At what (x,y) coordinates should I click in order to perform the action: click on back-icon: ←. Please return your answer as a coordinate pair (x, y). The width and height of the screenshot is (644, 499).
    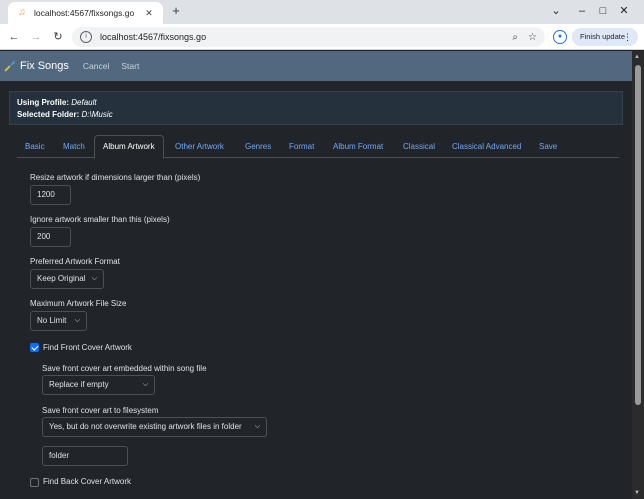
    Looking at the image, I should click on (14, 37).